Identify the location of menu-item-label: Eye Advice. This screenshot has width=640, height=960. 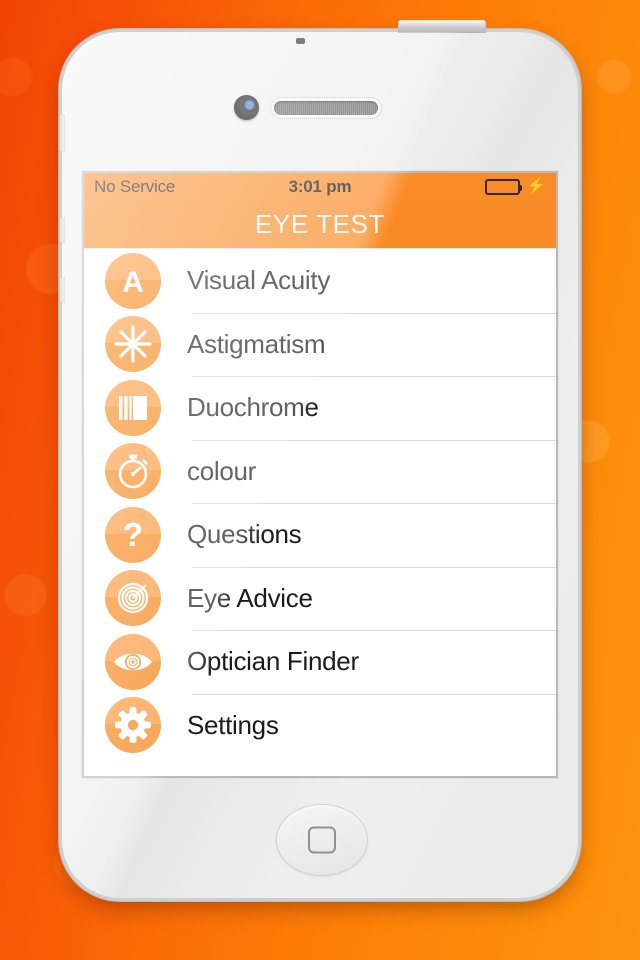
(250, 597).